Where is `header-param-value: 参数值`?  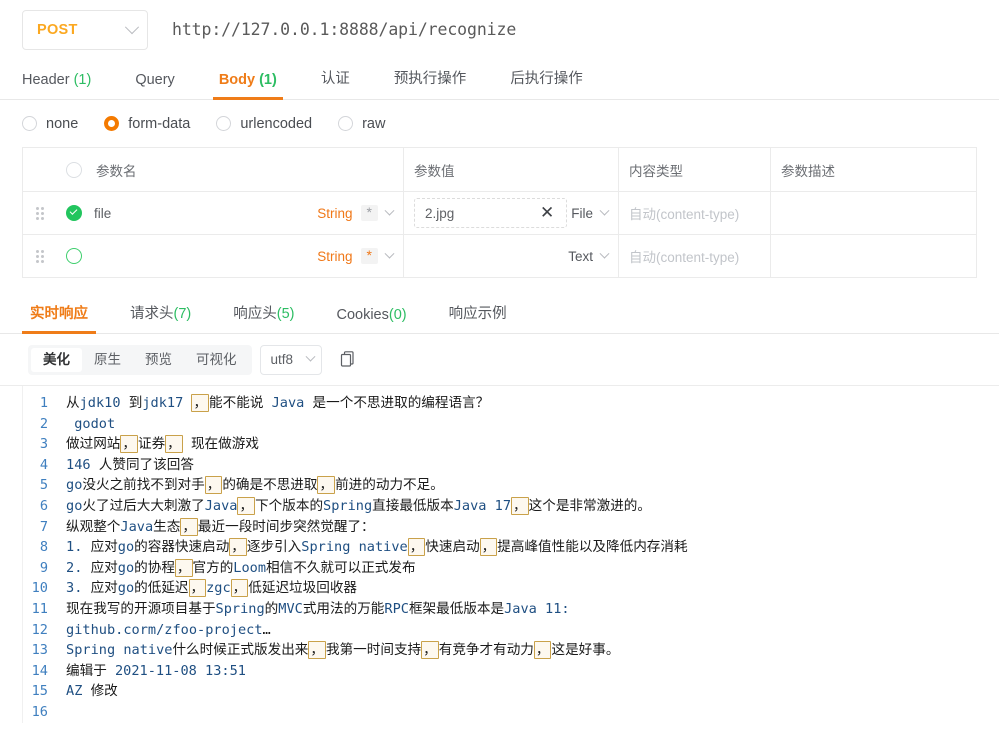
header-param-value: 参数值 is located at coordinates (511, 169).